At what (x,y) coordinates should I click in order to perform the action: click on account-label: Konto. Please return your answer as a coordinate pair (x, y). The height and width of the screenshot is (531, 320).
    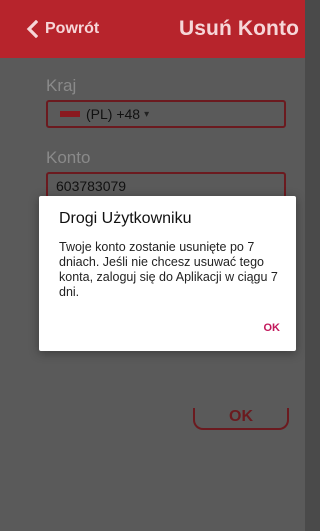
    Looking at the image, I should click on (68, 157).